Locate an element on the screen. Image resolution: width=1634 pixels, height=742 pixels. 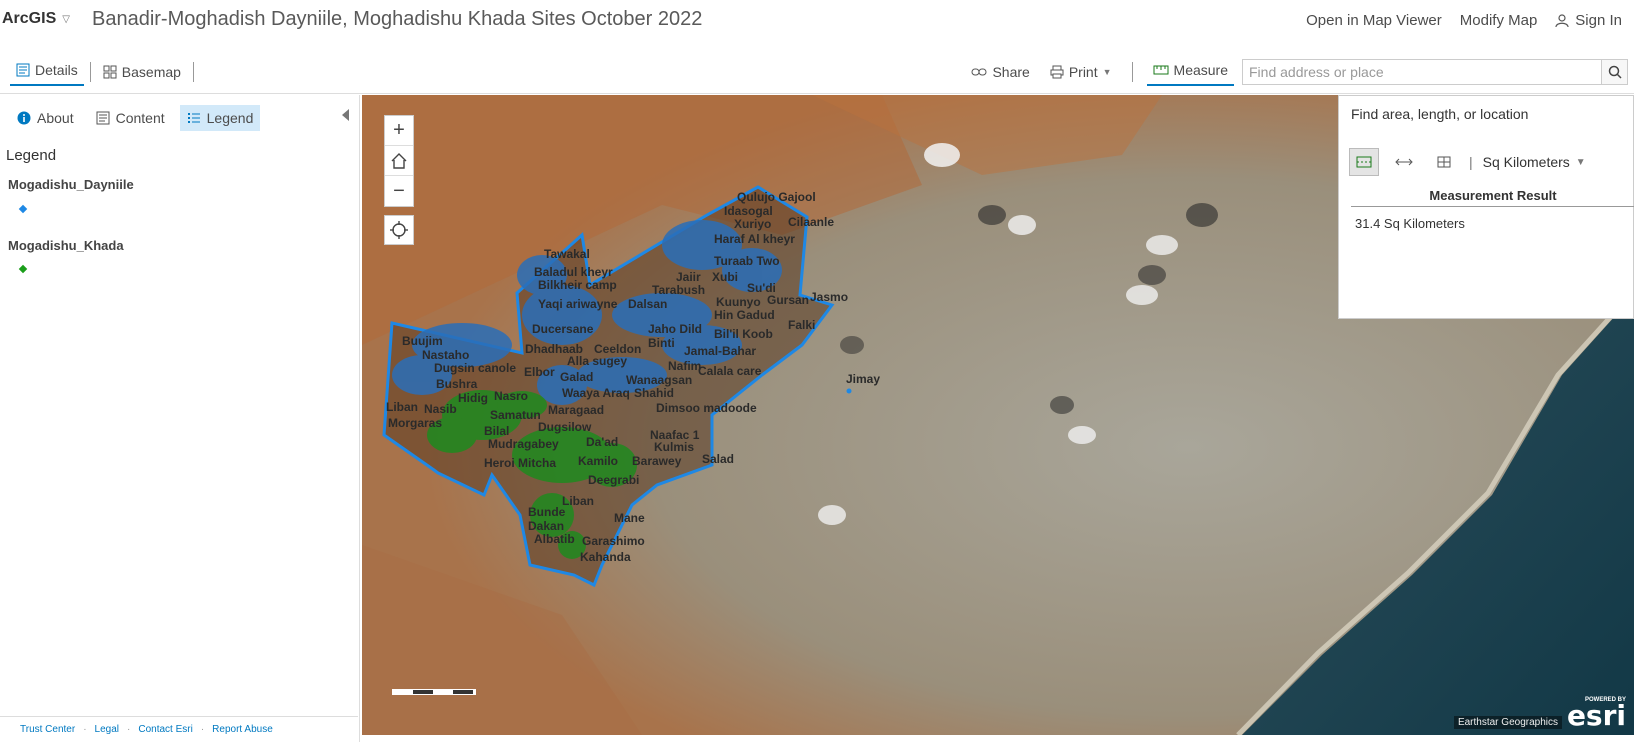
place-label: Turaab Two is located at coordinates (747, 261).